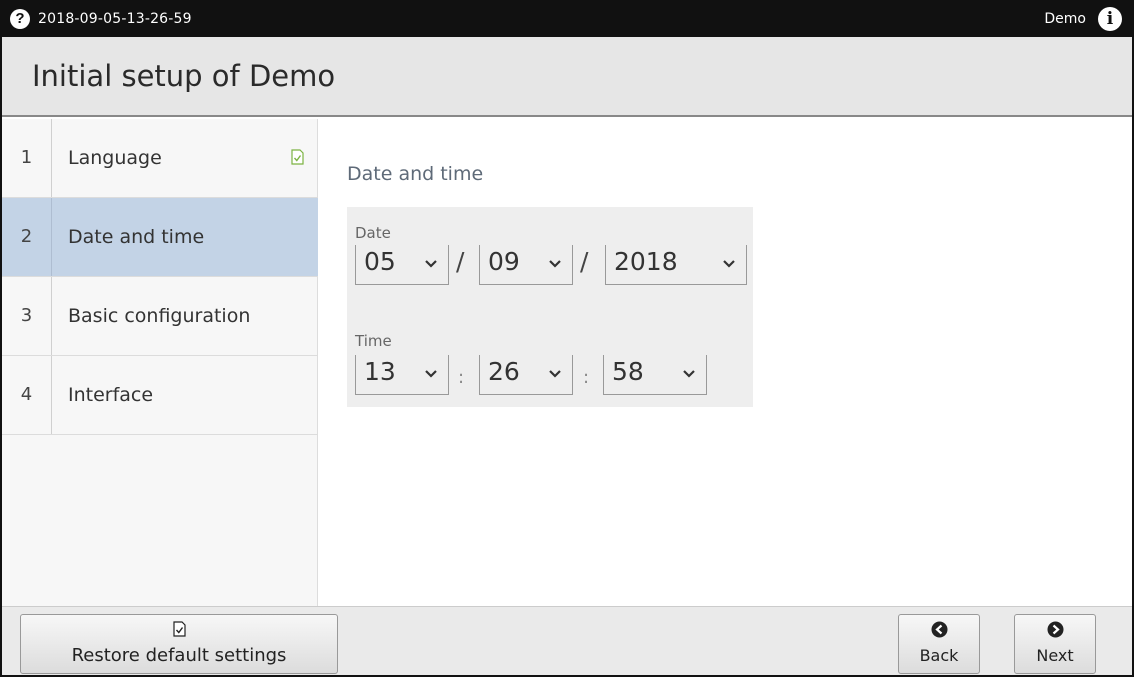  What do you see at coordinates (115, 158) in the screenshot?
I see `step-label: Language` at bounding box center [115, 158].